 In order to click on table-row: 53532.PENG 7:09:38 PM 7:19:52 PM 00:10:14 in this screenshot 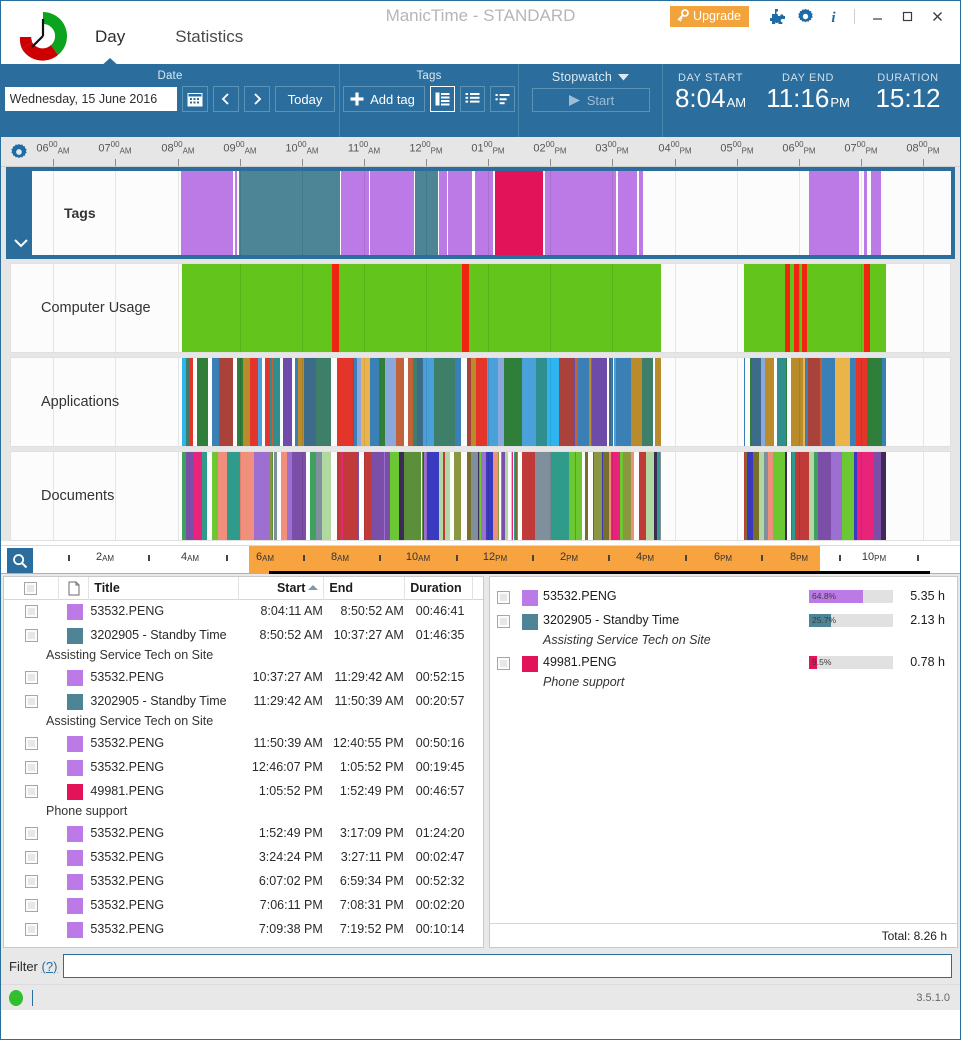, I will do `click(243, 930)`.